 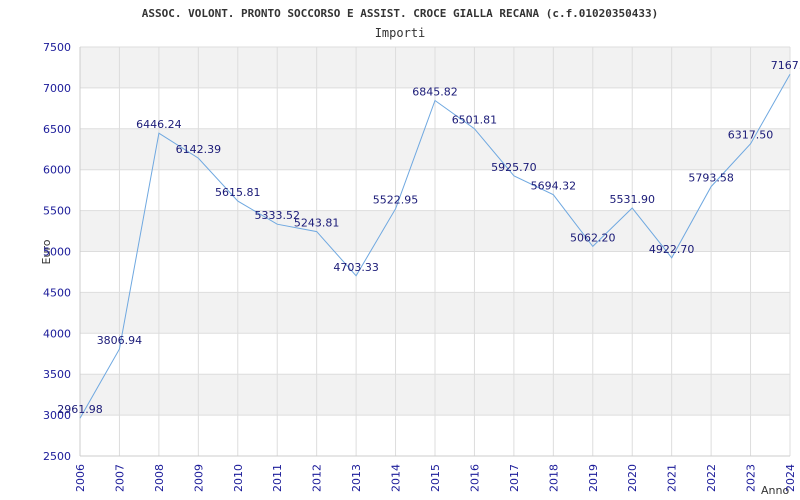 What do you see at coordinates (672, 249) in the screenshot?
I see `data-label: 4922.70` at bounding box center [672, 249].